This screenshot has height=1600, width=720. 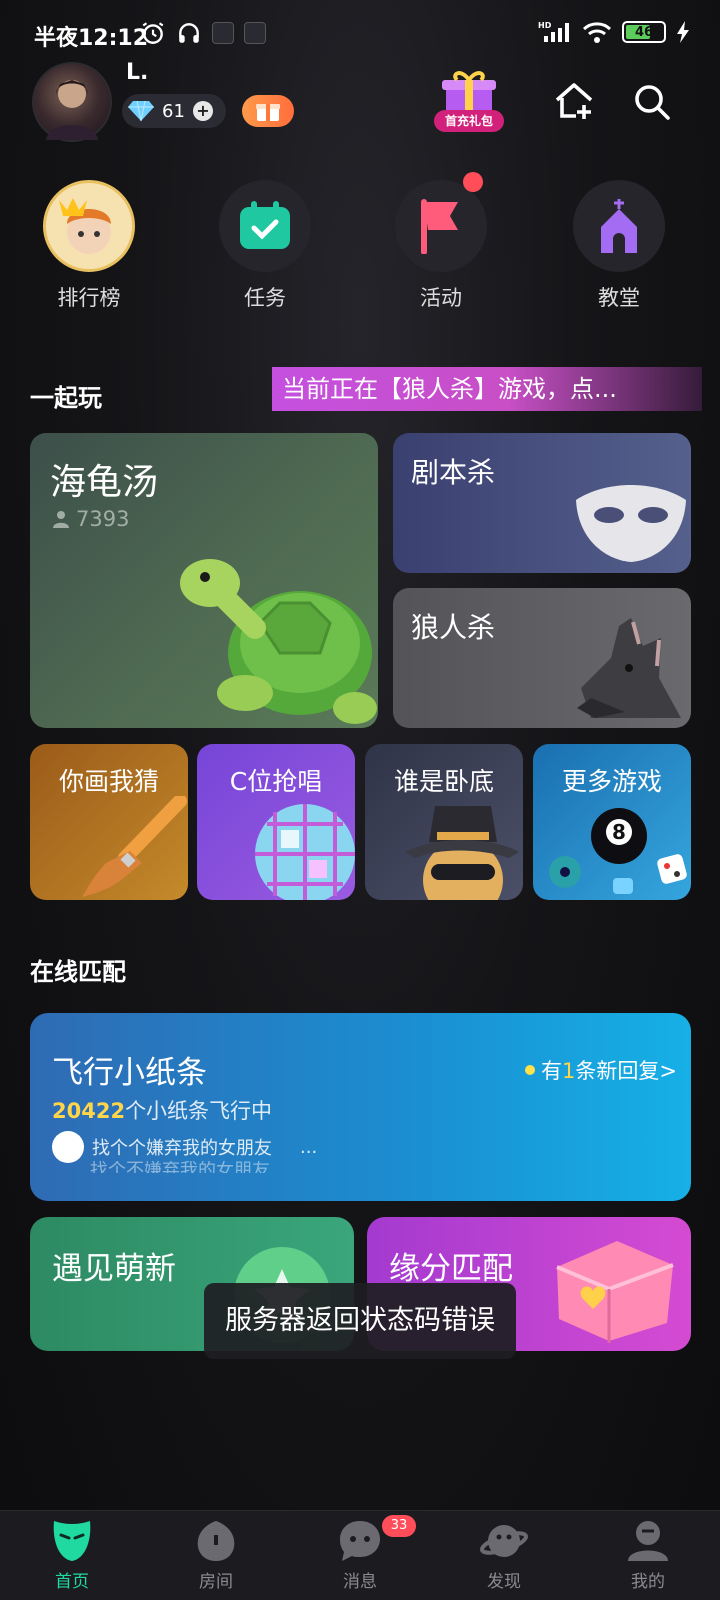 I want to click on nav-label: 发现, so click(x=504, y=1582).